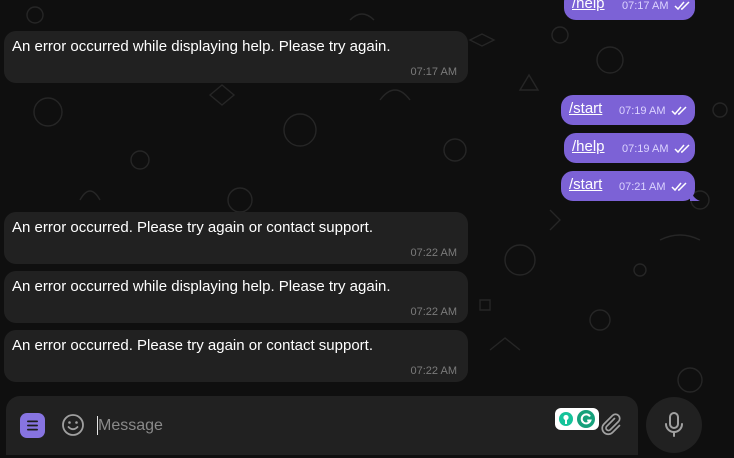 The width and height of the screenshot is (734, 458). Describe the element at coordinates (97, 425) in the screenshot. I see `text-caret` at that location.